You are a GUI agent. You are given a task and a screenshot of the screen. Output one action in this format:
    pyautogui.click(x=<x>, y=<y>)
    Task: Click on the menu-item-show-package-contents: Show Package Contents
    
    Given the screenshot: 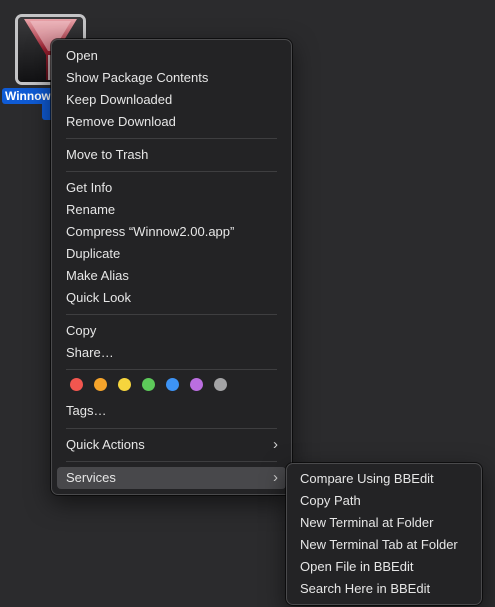 What is the action you would take?
    pyautogui.click(x=171, y=78)
    